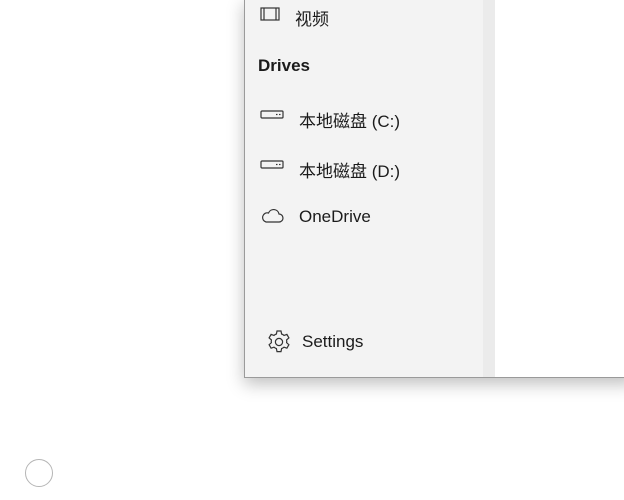  I want to click on nav-item-onedrive: OneDrive, so click(364, 217).